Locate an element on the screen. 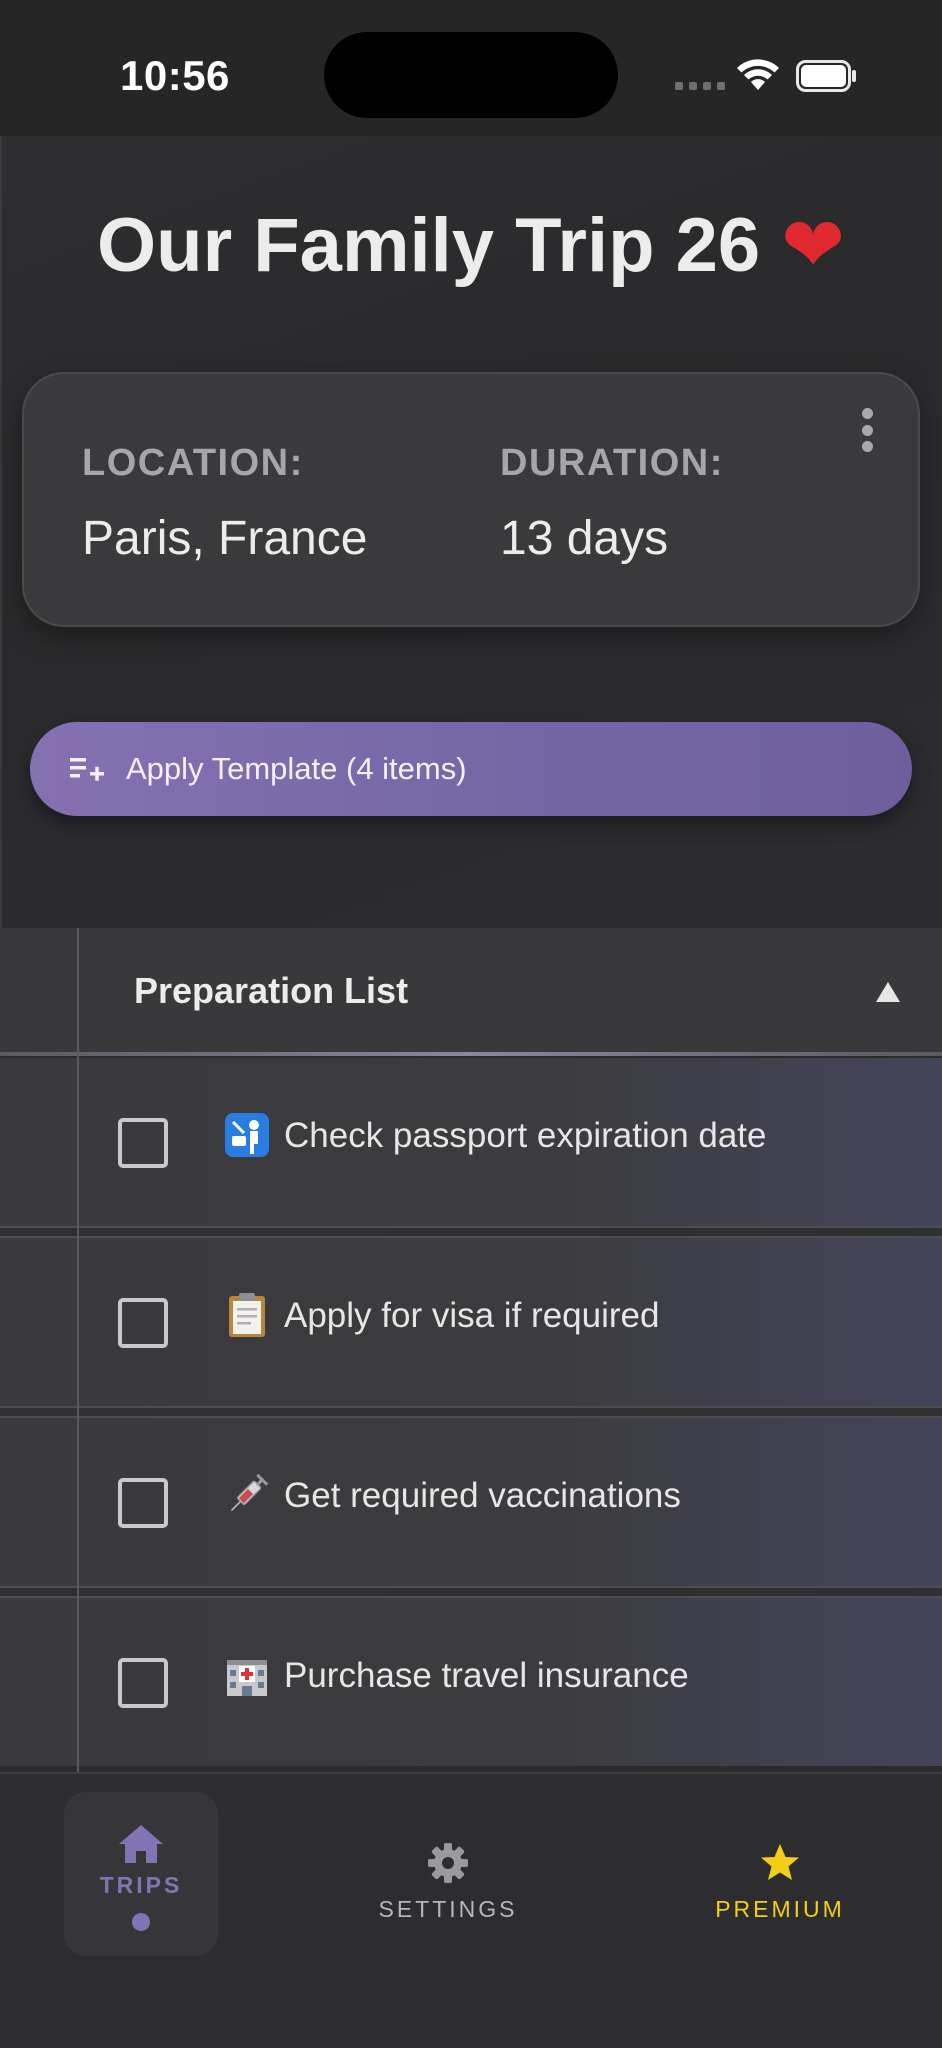 This screenshot has width=942, height=2048. preparation-list-header: Preparation List is located at coordinates (471, 990).